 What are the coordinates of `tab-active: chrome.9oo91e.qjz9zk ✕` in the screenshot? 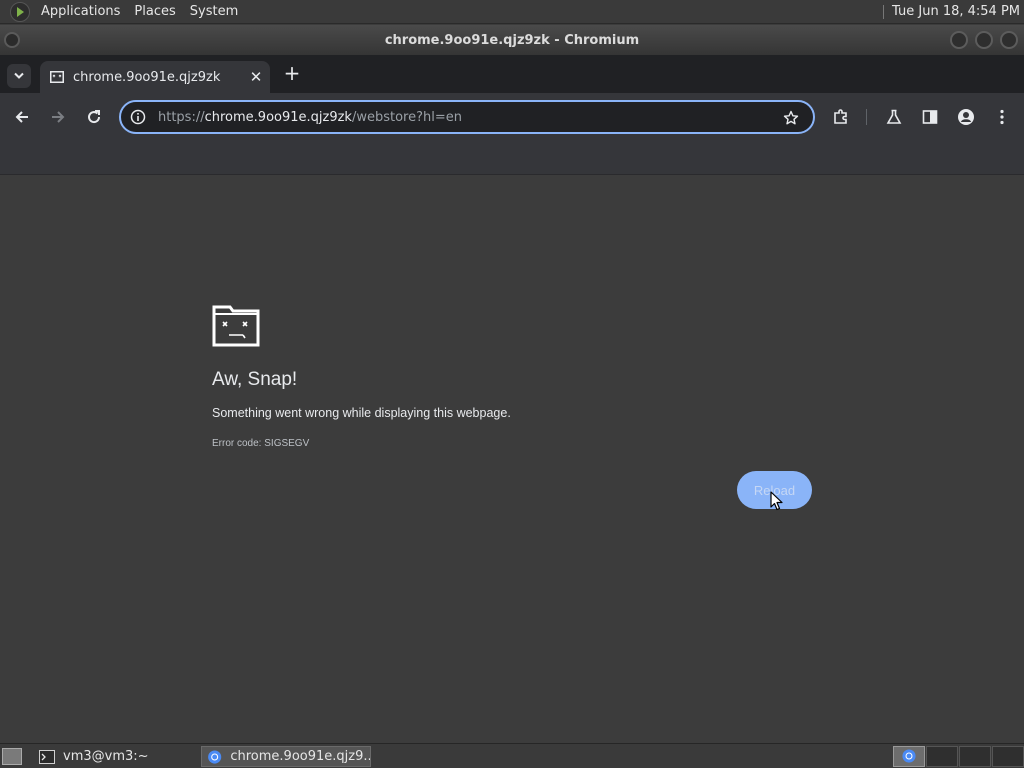 It's located at (155, 77).